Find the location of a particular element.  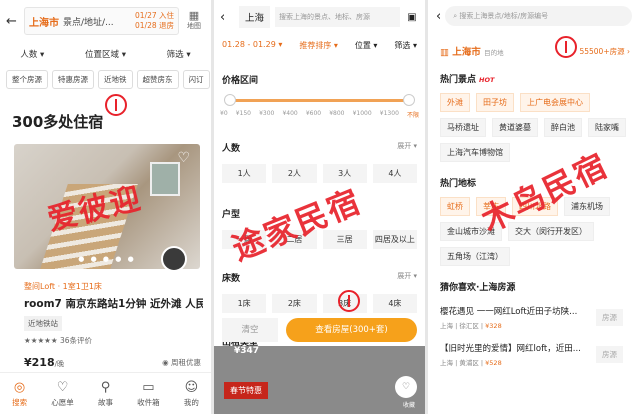

location-selector: 位置 ▾ is located at coordinates (366, 45).